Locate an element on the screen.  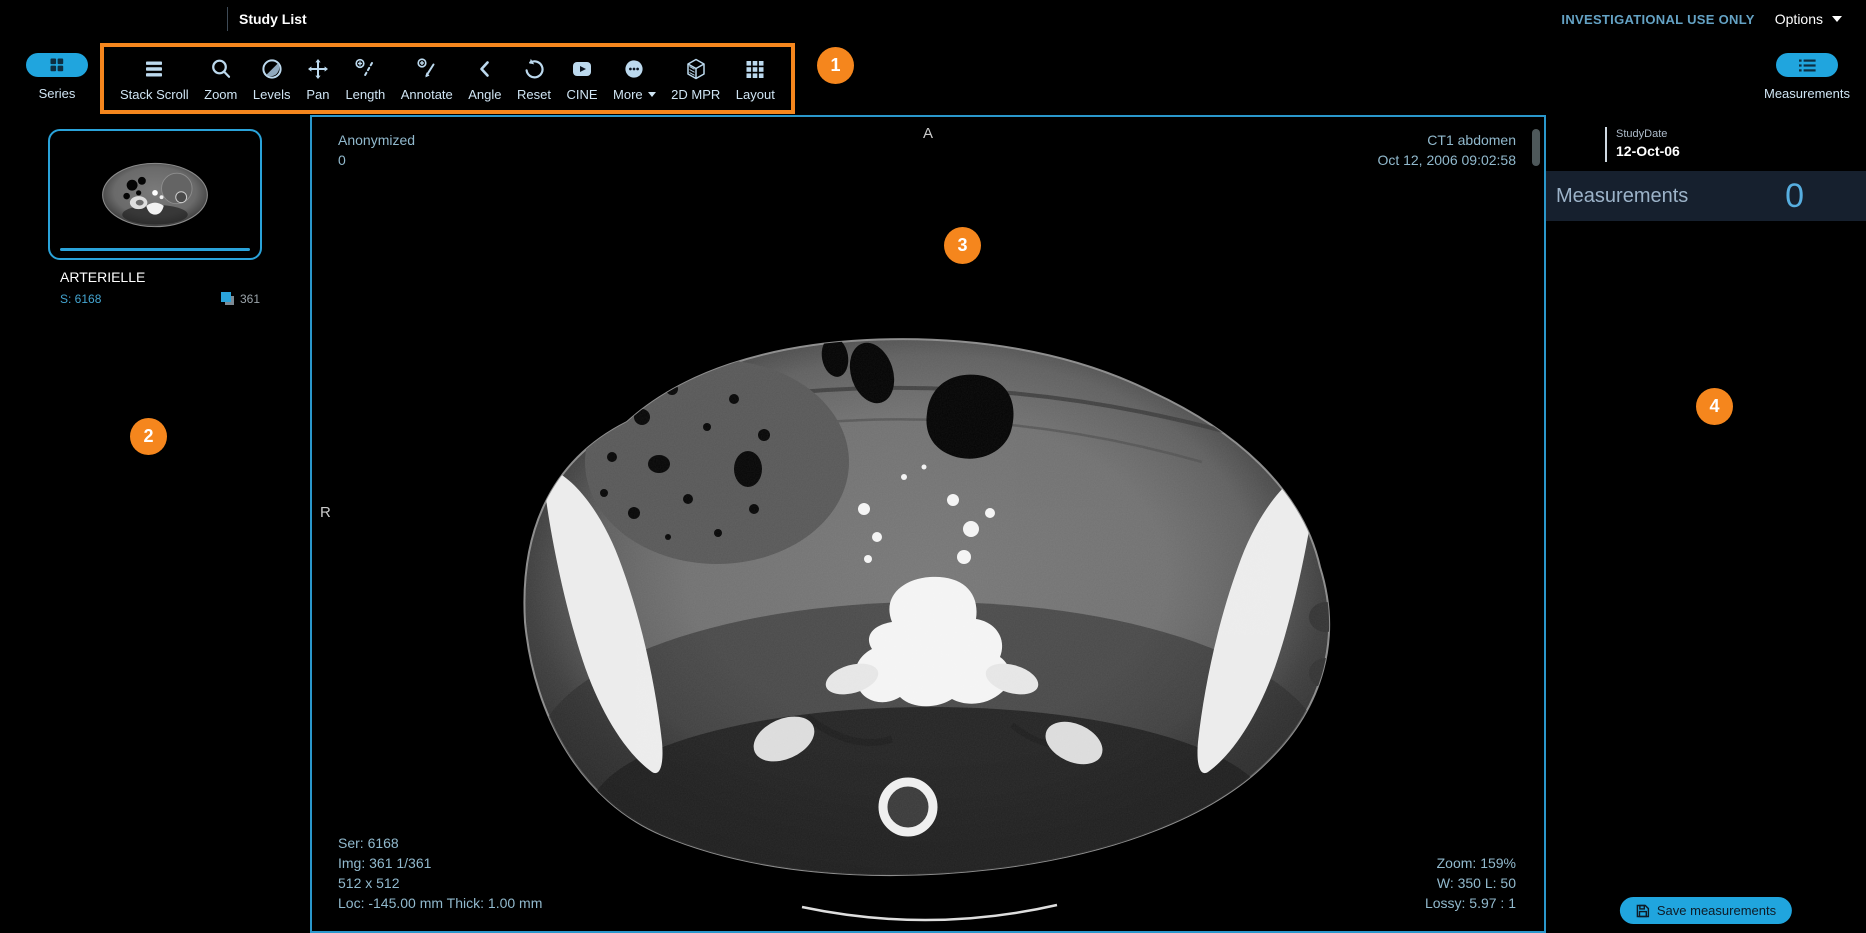
stack-scroll-icon is located at coordinates (154, 69).